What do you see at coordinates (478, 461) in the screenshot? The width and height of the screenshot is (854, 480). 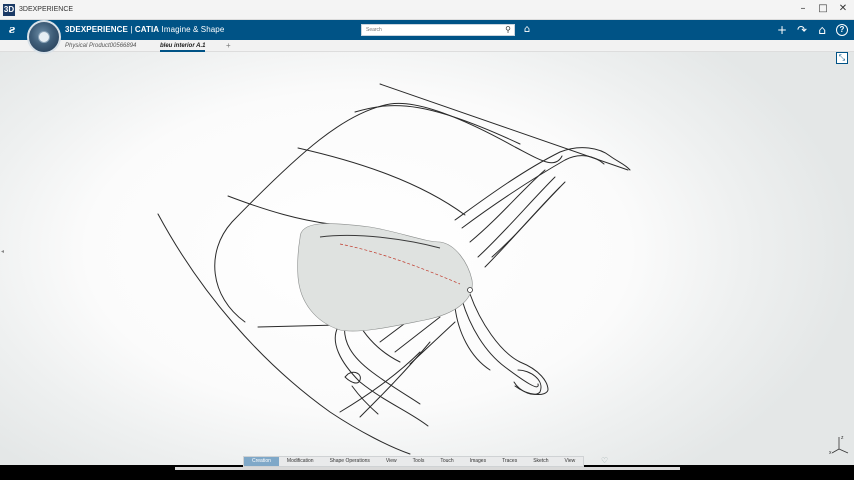 I see `action-tab-images: Images` at bounding box center [478, 461].